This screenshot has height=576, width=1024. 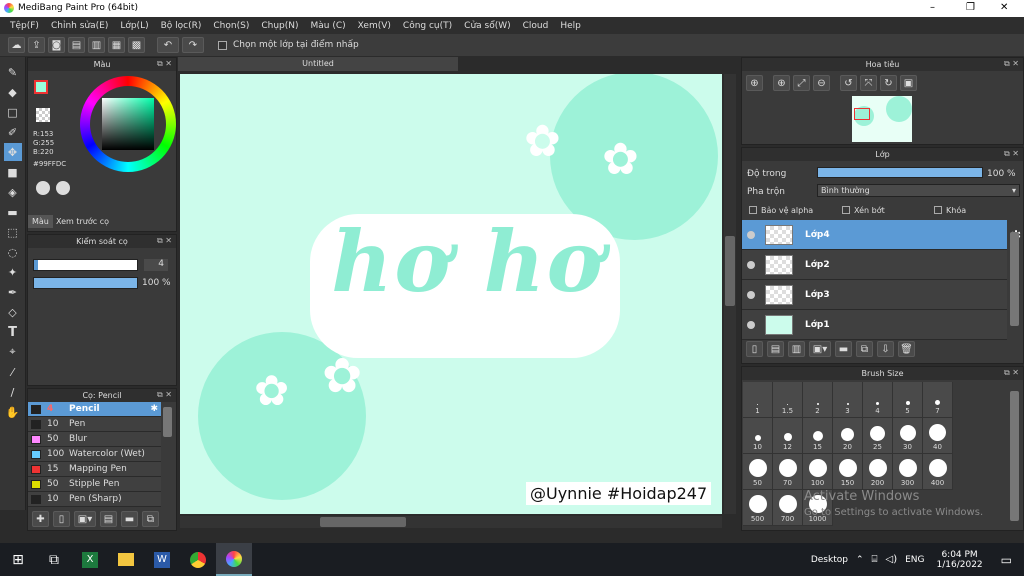 What do you see at coordinates (900, 172) in the screenshot?
I see `layer-opacity-slider` at bounding box center [900, 172].